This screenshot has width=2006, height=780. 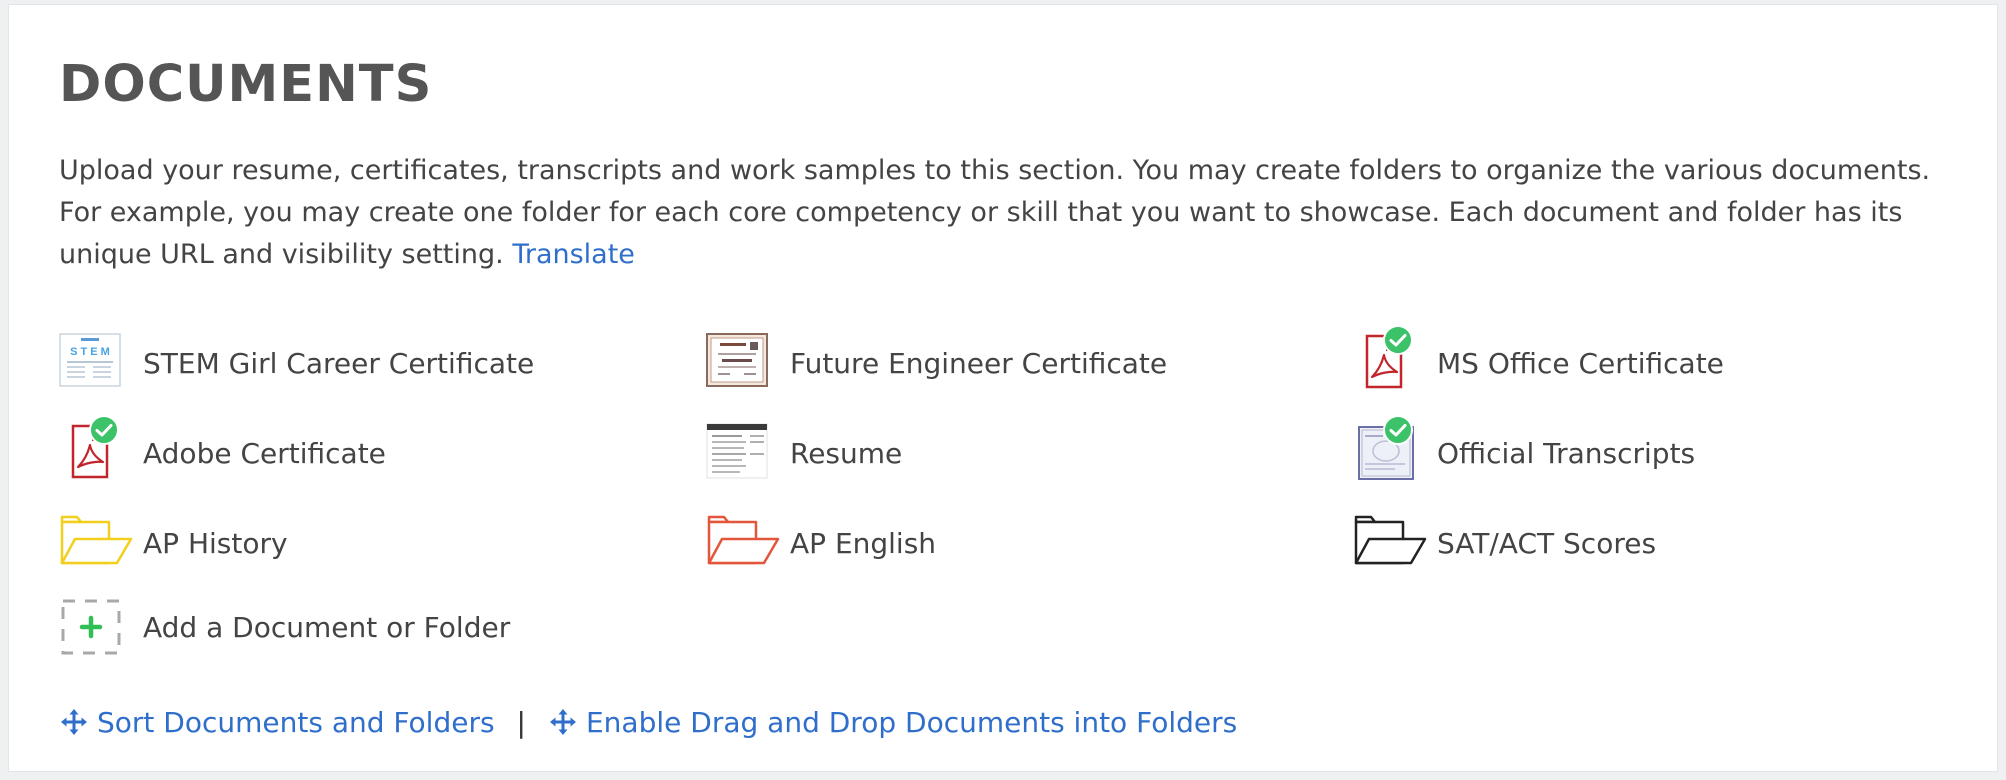 I want to click on folder-item-sat-act-scores: SAT/ACT Scores, so click(x=1504, y=543).